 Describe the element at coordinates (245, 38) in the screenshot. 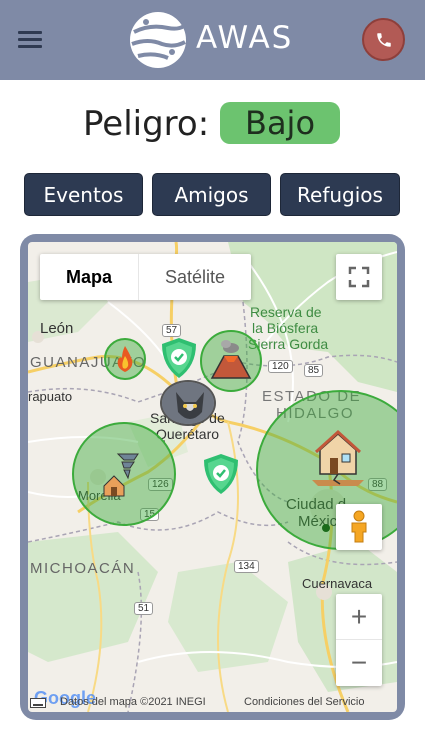

I see `app-title: AWAS` at that location.